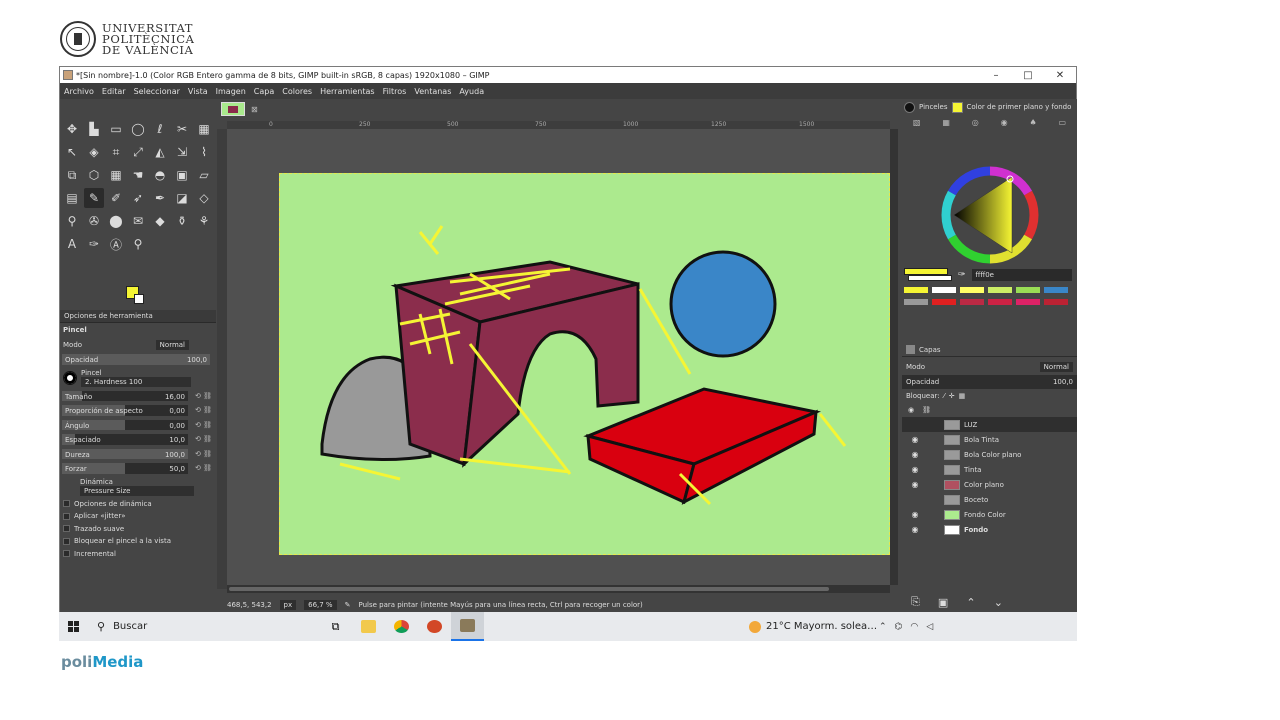  What do you see at coordinates (929, 627) in the screenshot?
I see `tray-volume-icon: ◁` at bounding box center [929, 627].